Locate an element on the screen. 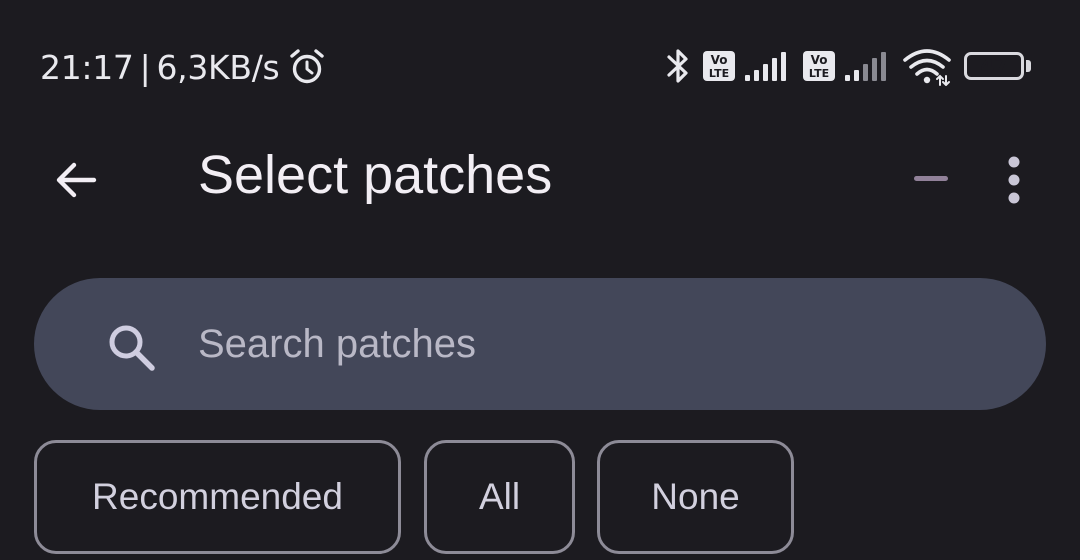 The image size is (1080, 560). arrow-back-icon is located at coordinates (76, 180).